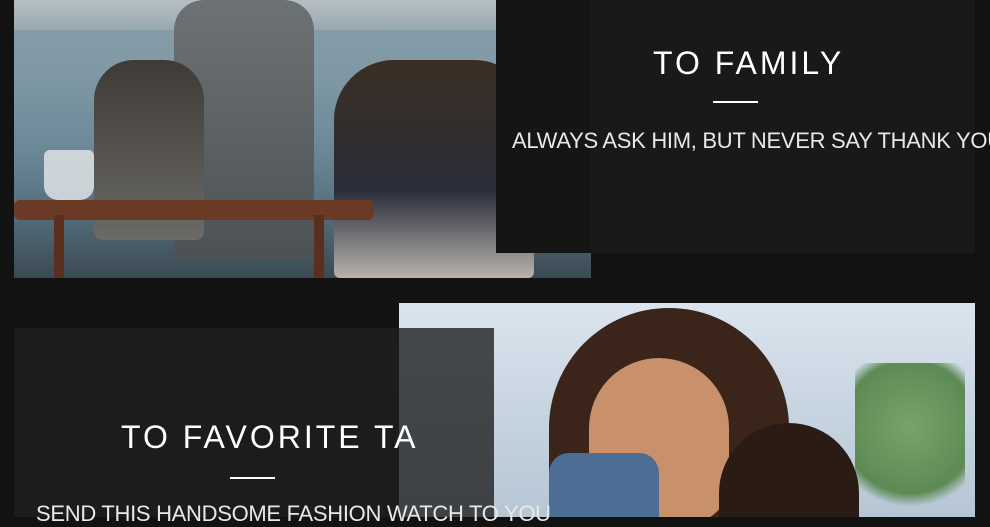 This screenshot has width=990, height=527. Describe the element at coordinates (749, 63) in the screenshot. I see `section-heading: TO FAMILY` at that location.